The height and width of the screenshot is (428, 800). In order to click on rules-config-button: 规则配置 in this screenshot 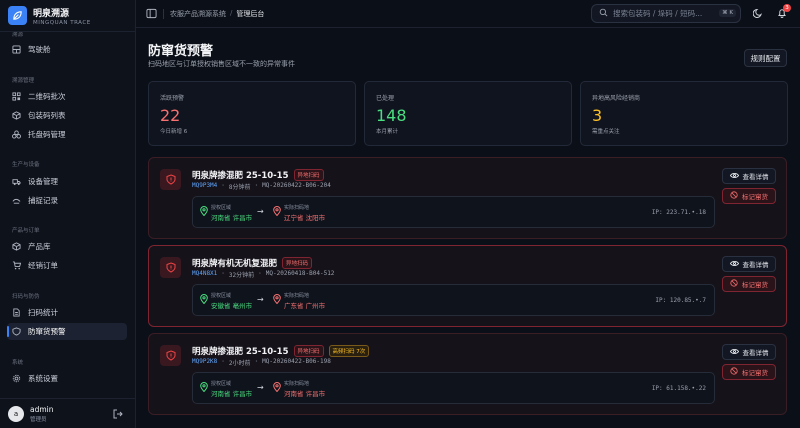, I will do `click(765, 58)`.